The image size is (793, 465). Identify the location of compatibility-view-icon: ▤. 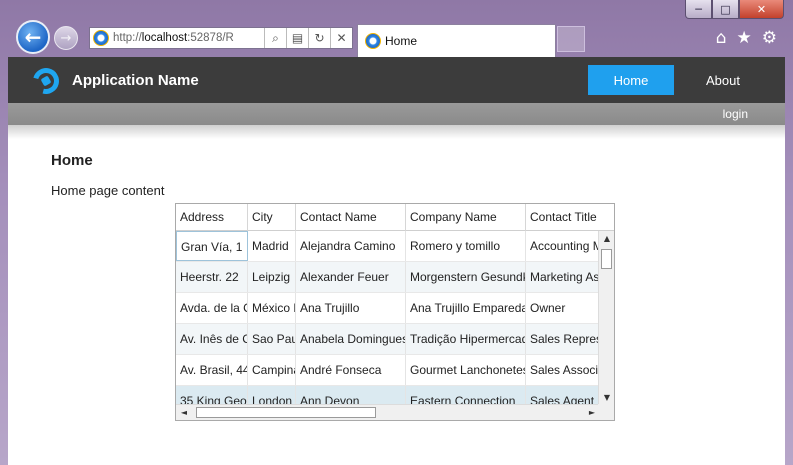
(297, 38).